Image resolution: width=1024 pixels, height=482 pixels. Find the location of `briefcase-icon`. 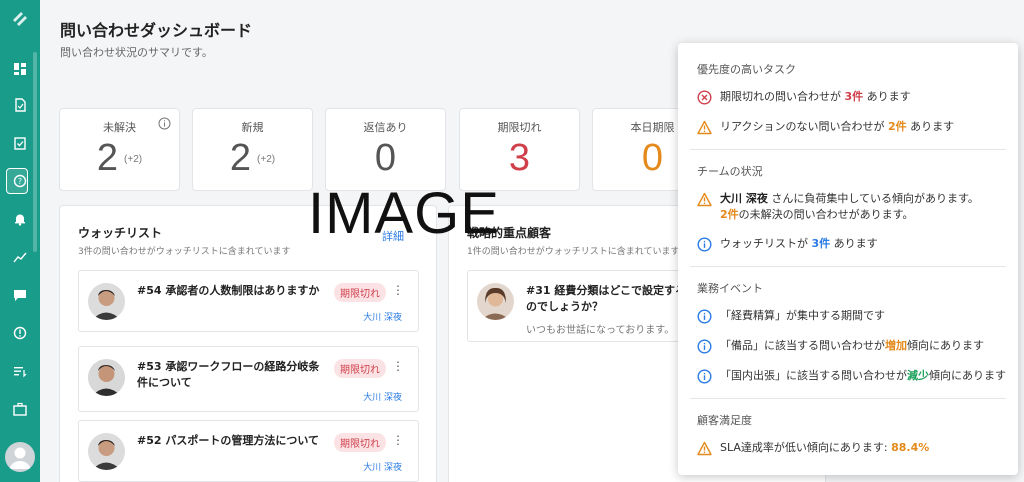

briefcase-icon is located at coordinates (20, 409).